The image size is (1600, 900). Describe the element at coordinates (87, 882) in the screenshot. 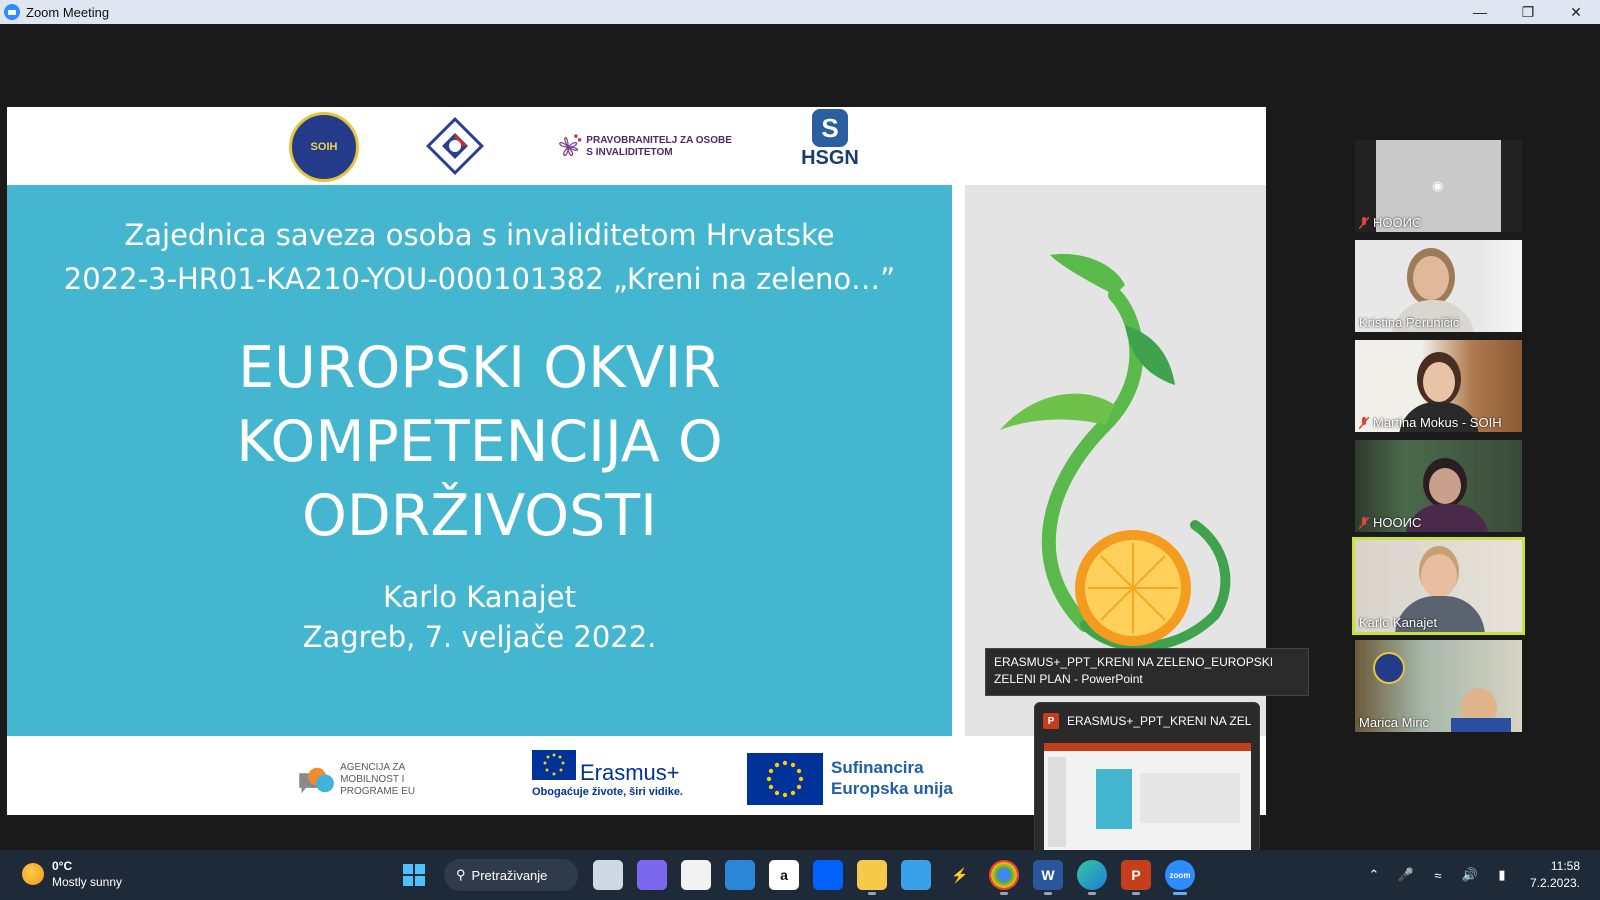

I see `weather-desc: Mostly sunny` at that location.